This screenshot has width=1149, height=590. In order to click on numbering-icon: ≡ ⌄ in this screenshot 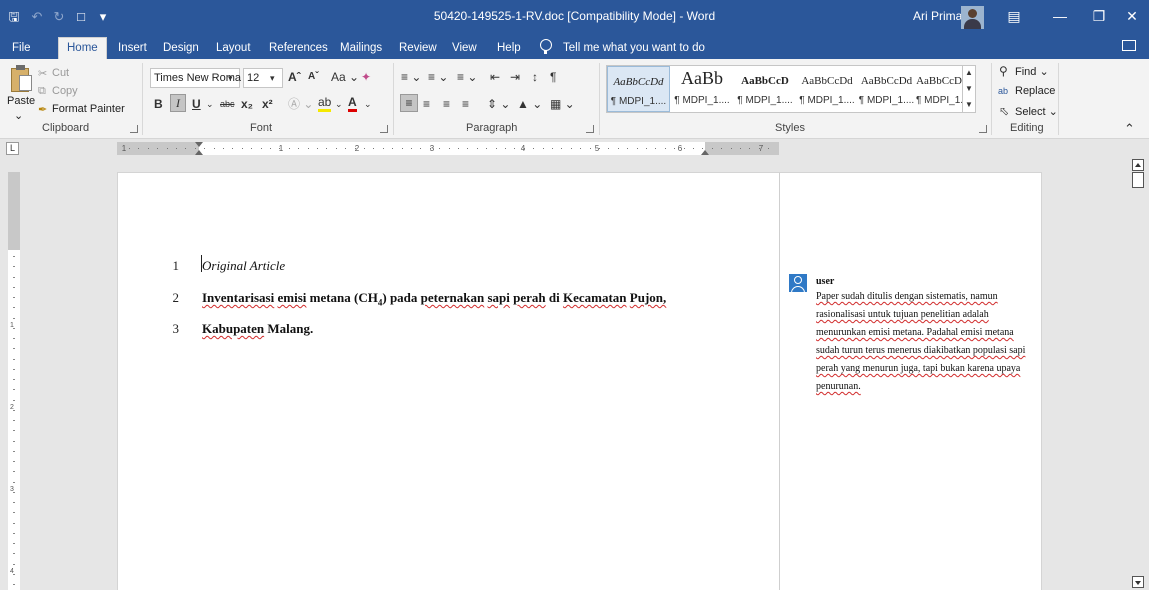, I will do `click(438, 77)`.